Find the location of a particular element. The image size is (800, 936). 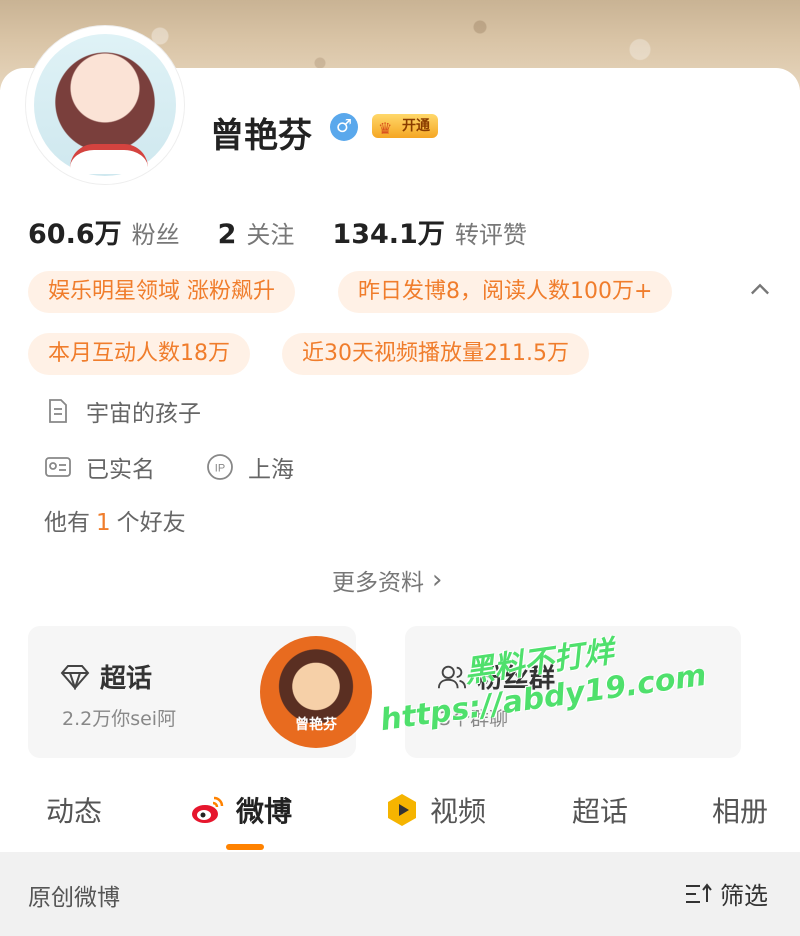

stat-following: 2 关注 is located at coordinates (256, 232).